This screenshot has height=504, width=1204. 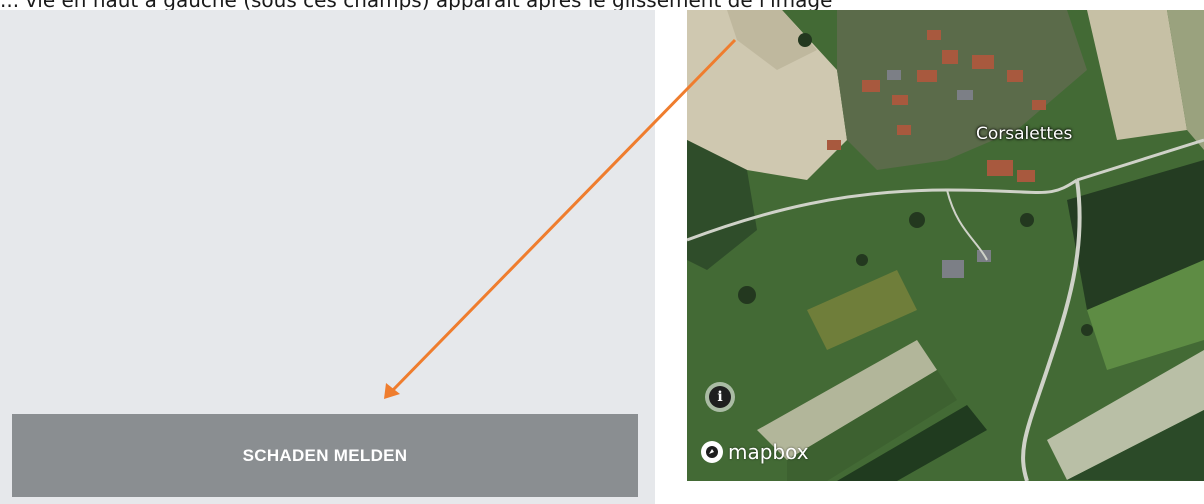 I want to click on map-info-button: i, so click(x=720, y=397).